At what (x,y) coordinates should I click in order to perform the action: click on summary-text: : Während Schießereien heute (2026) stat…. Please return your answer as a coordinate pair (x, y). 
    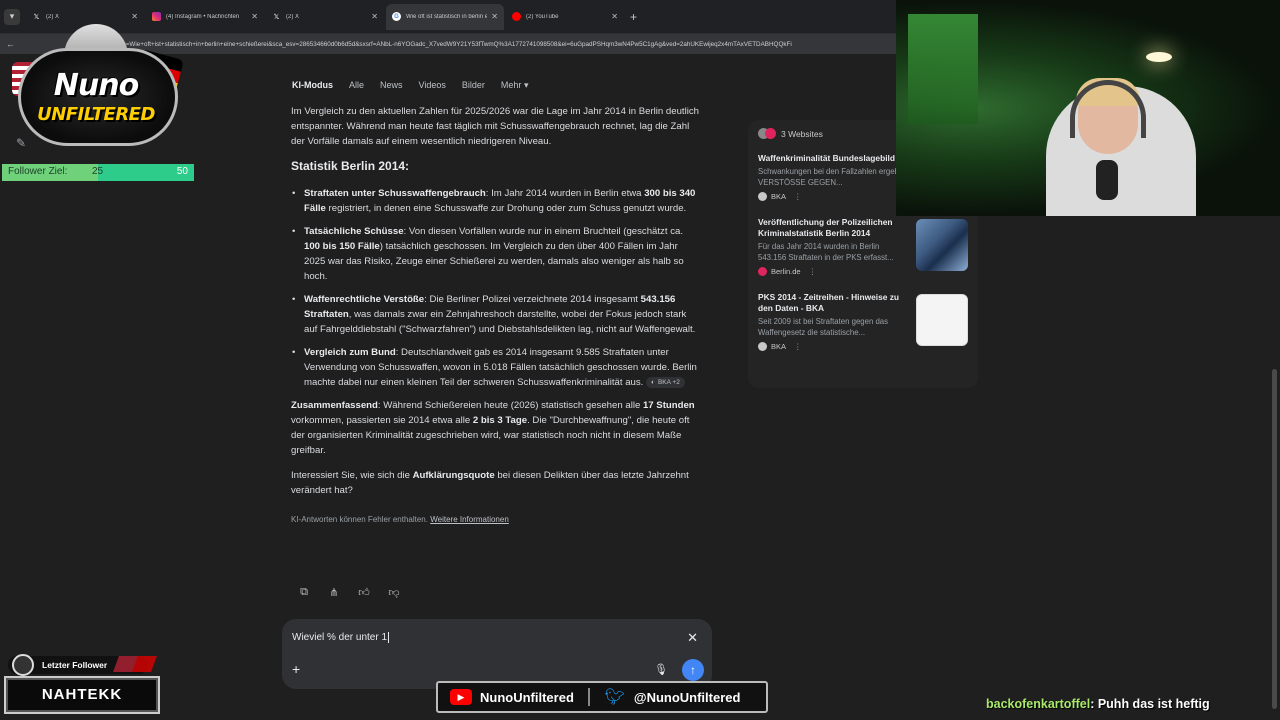
    Looking at the image, I should click on (510, 405).